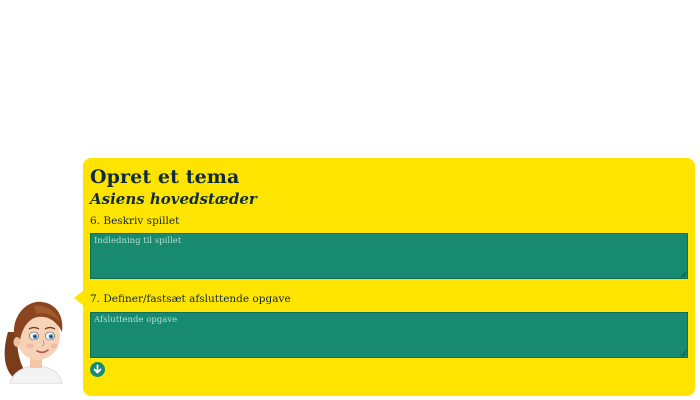 Image resolution: width=700 pixels, height=400 pixels. What do you see at coordinates (165, 177) in the screenshot?
I see `page-title: Opret et tema` at bounding box center [165, 177].